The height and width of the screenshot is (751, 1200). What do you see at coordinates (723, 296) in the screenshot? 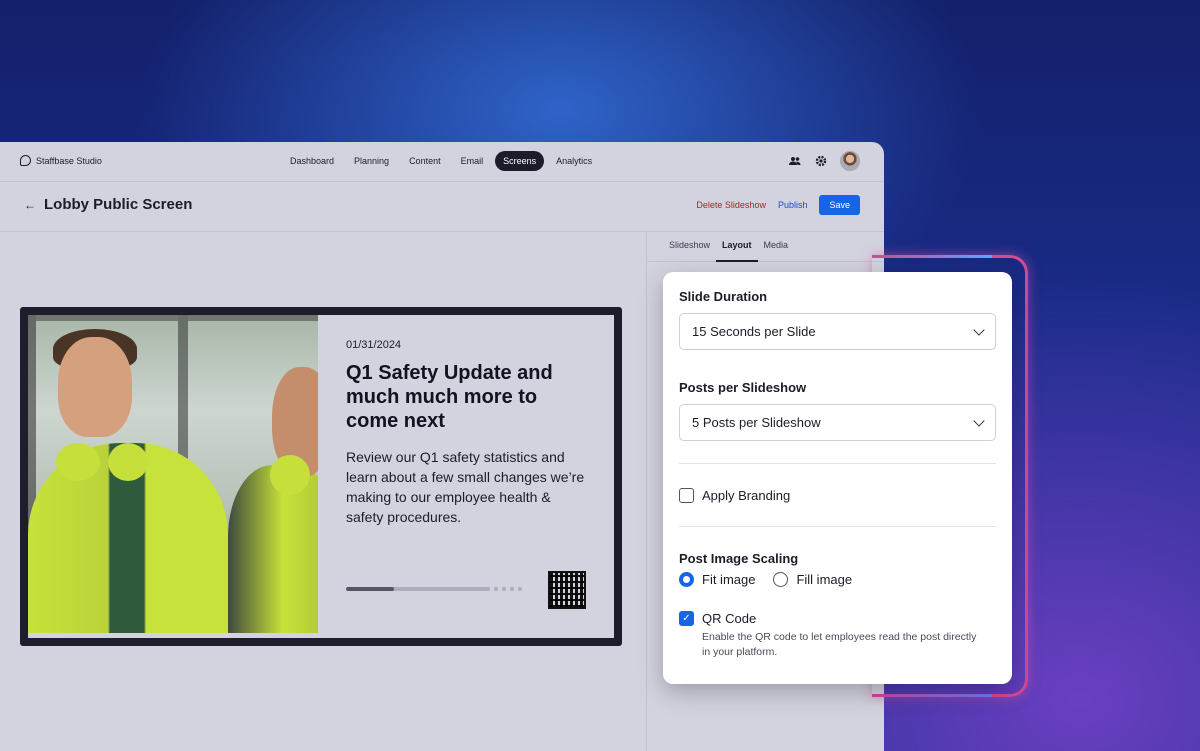
I see `slide-duration-label: Slide Duration` at bounding box center [723, 296].